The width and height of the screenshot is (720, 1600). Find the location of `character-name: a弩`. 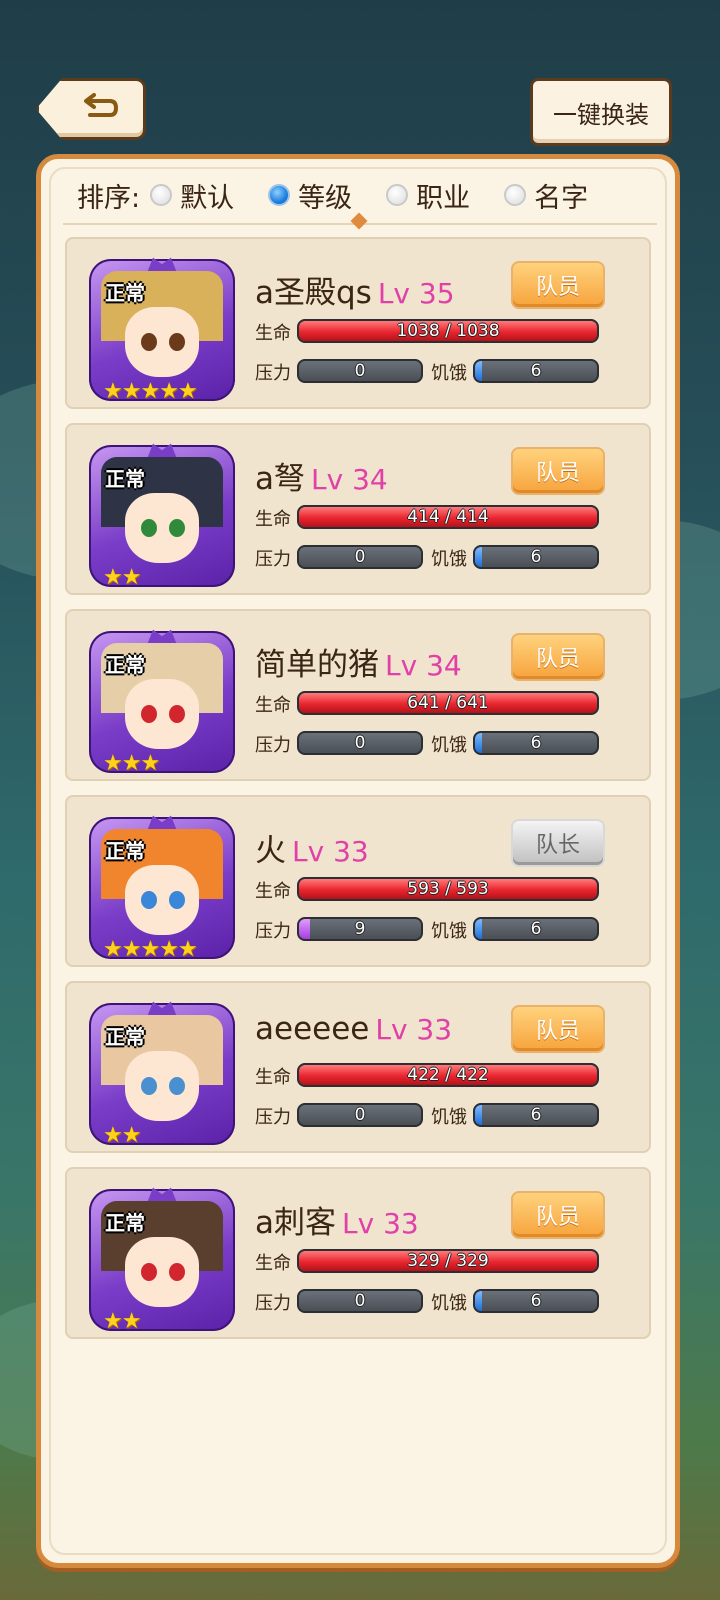

character-name: a弩 is located at coordinates (280, 479).